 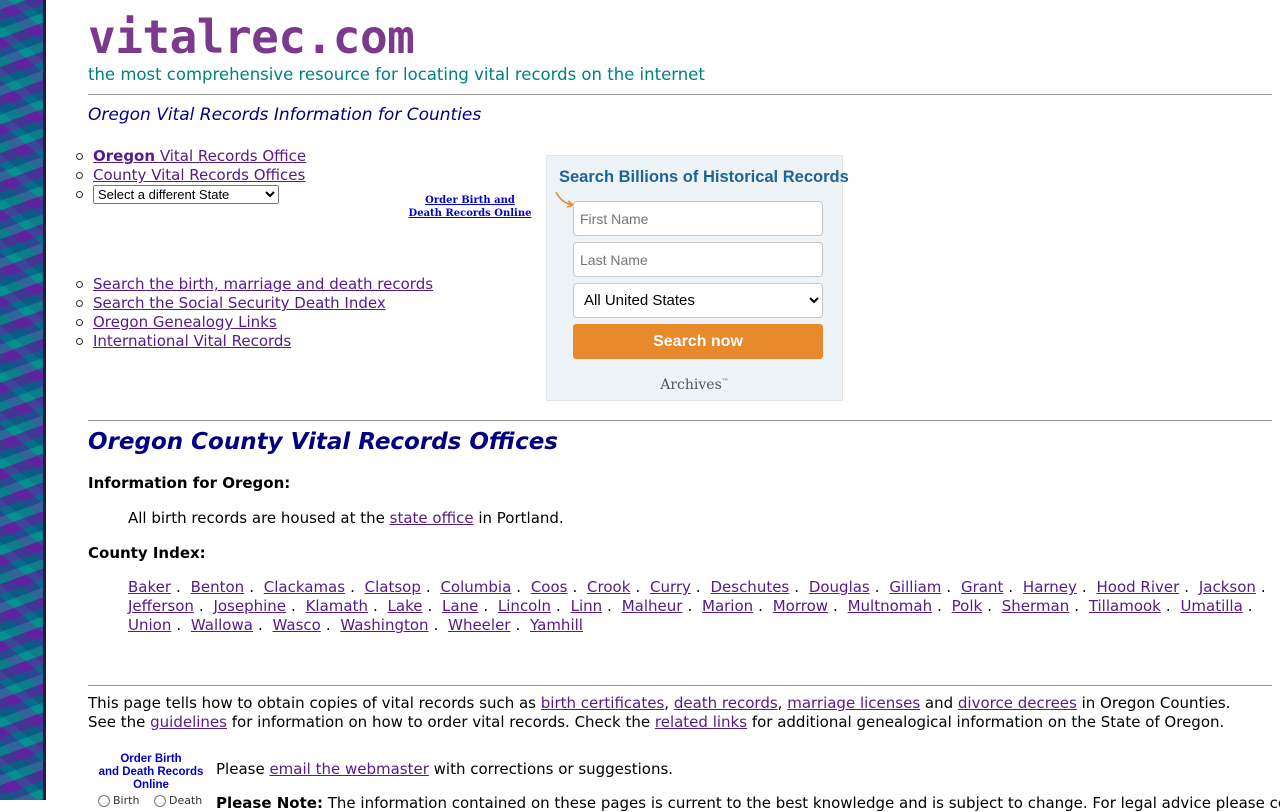 I want to click on international-records-link: International Vital Records, so click(x=192, y=341).